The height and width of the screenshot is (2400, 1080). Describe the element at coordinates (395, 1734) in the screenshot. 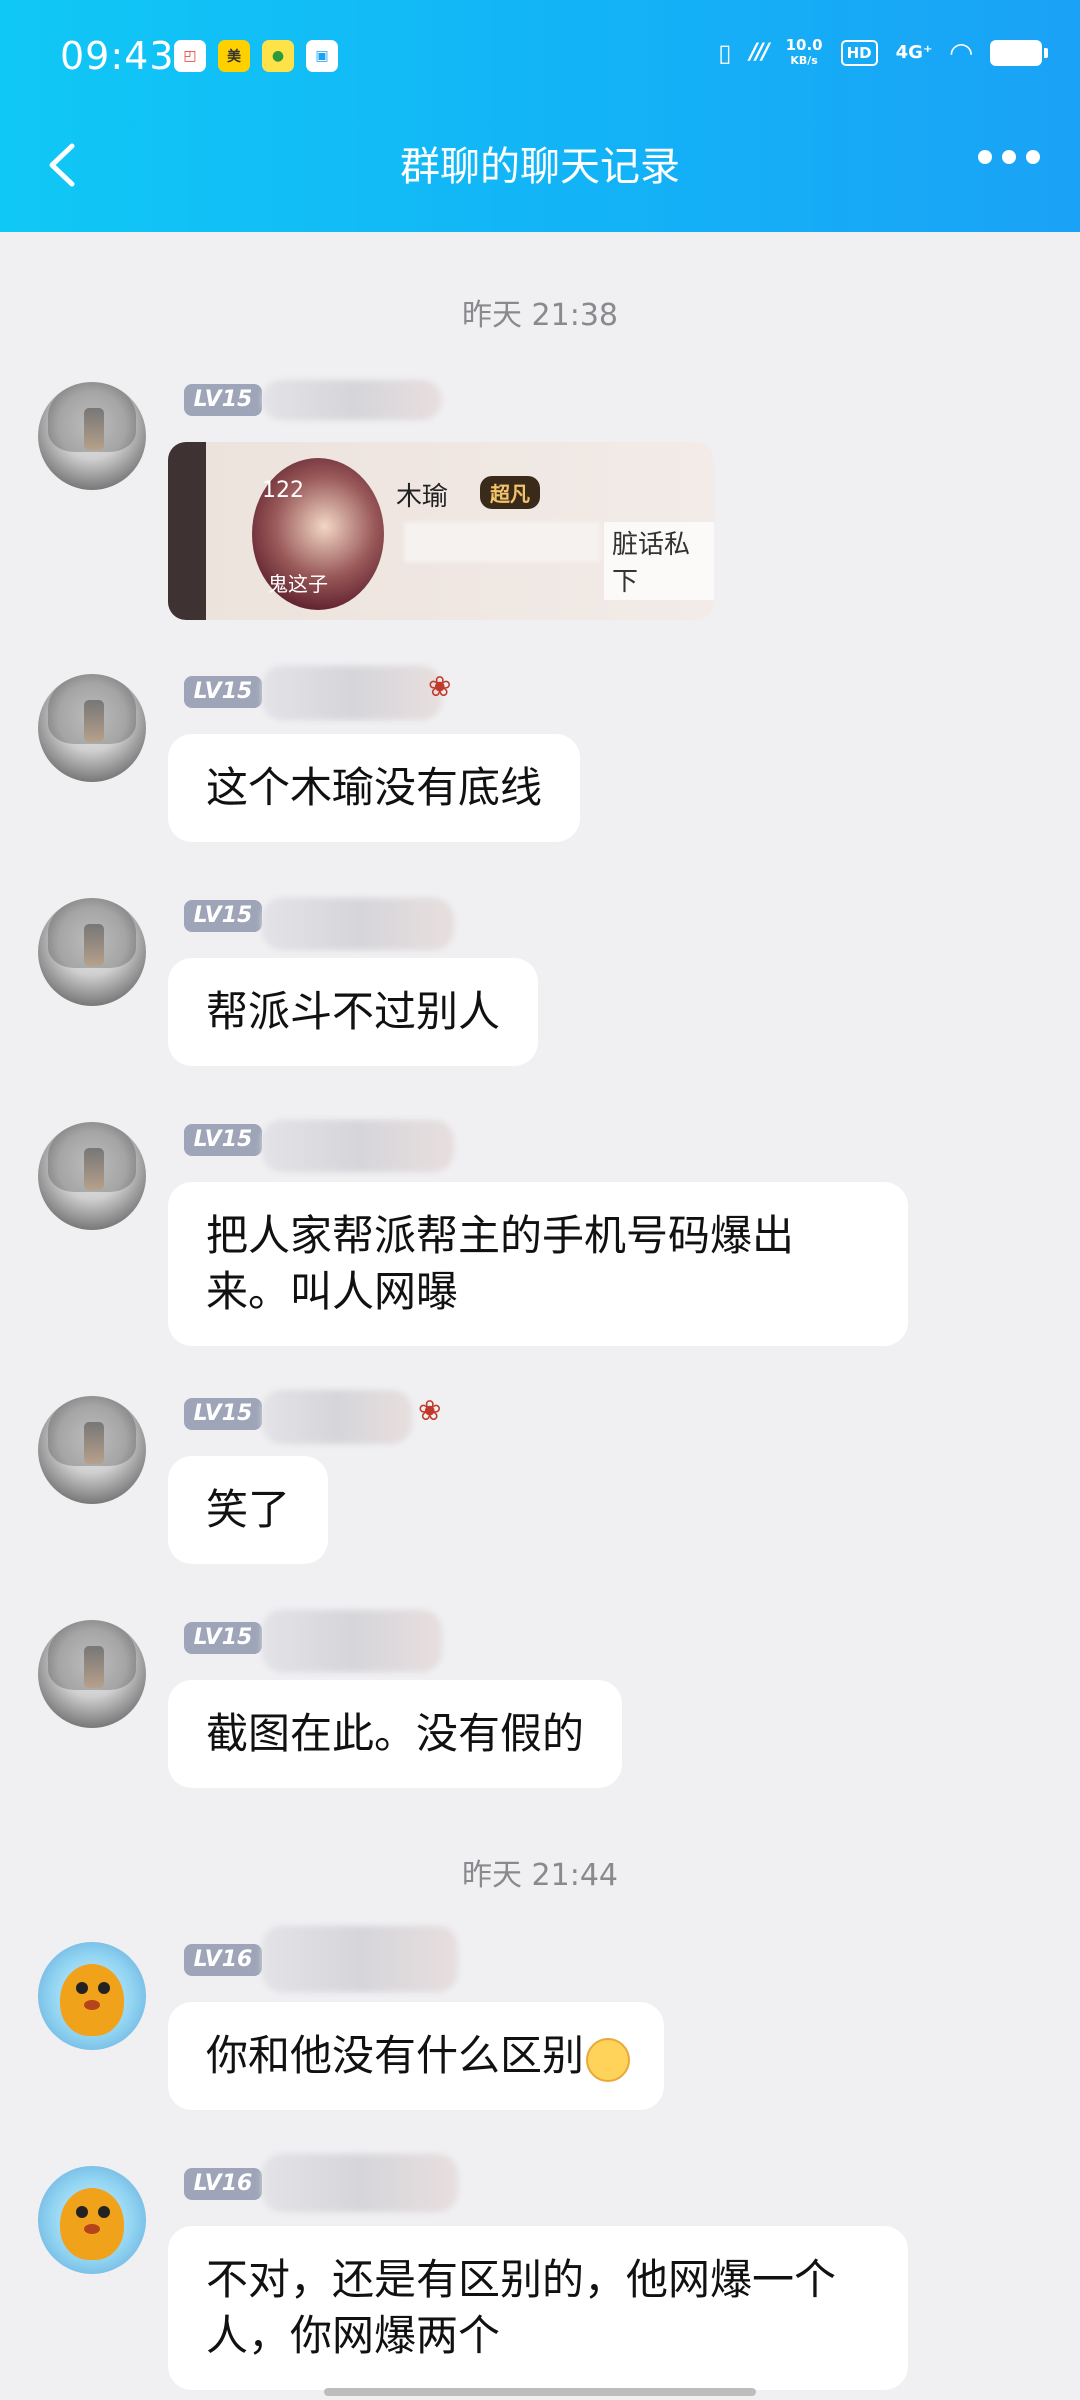

I see `message-bubble: 截图在此。没有假的` at that location.